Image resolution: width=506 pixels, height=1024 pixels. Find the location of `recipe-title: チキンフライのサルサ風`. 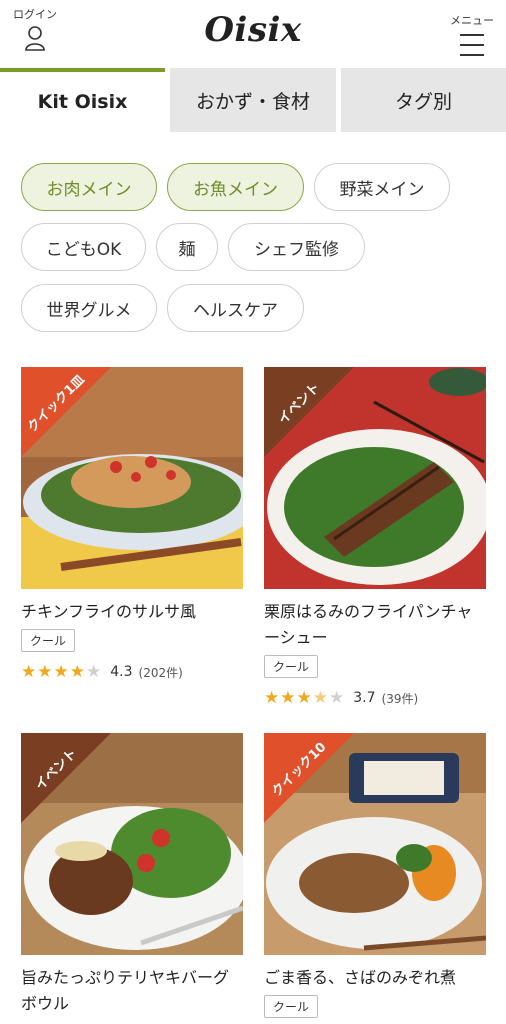

recipe-title: チキンフライのサルサ風 is located at coordinates (132, 612).